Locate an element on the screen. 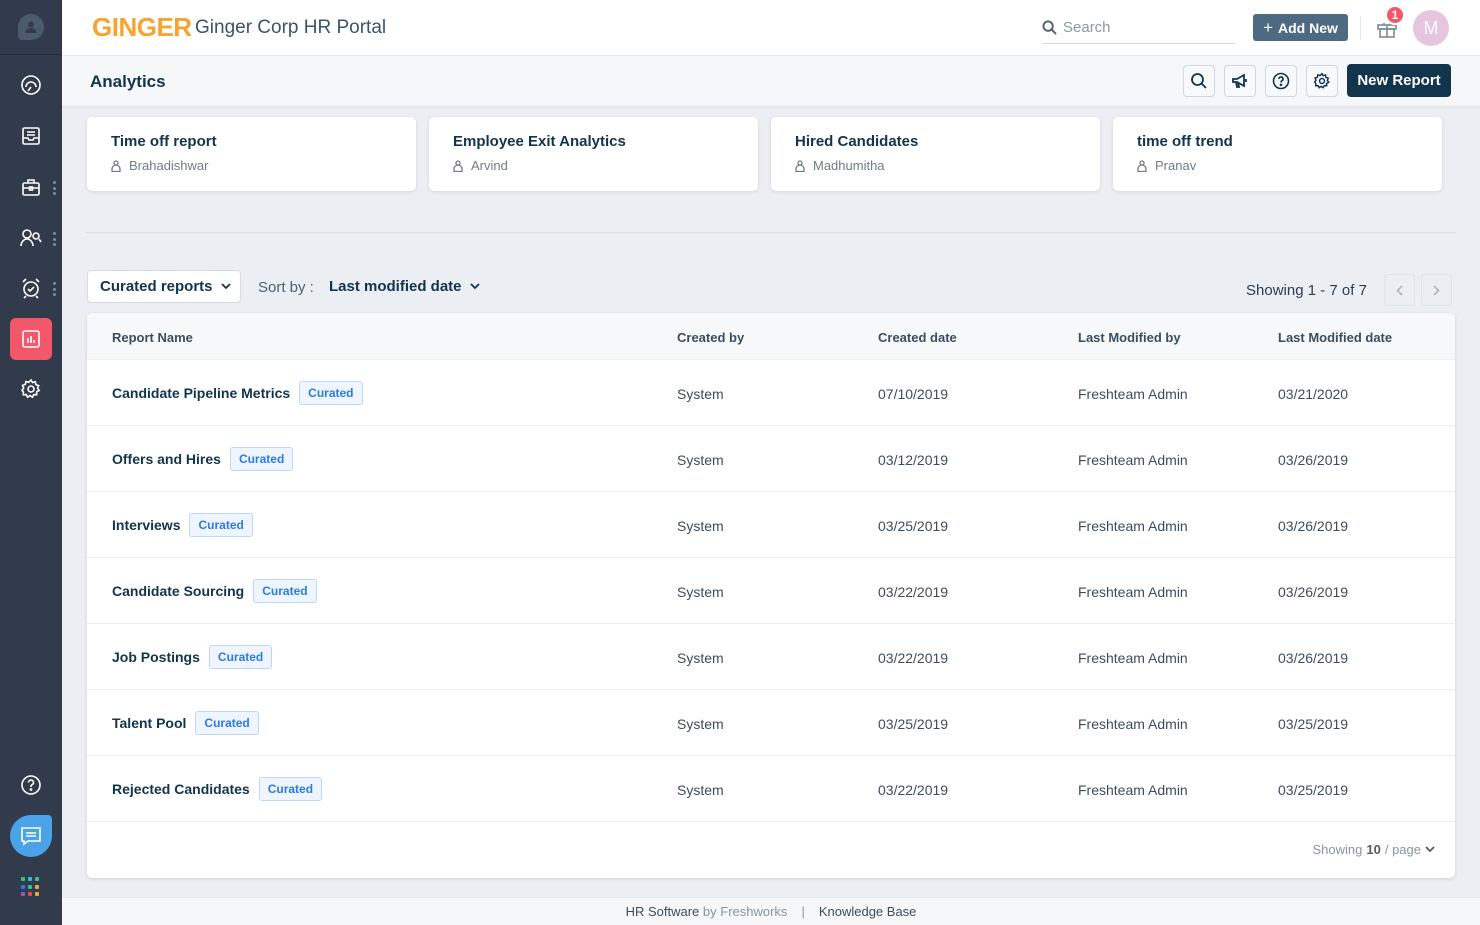 The width and height of the screenshot is (1480, 925). pagination-summary: Showing 1 - 7 of 7 is located at coordinates (1306, 290).